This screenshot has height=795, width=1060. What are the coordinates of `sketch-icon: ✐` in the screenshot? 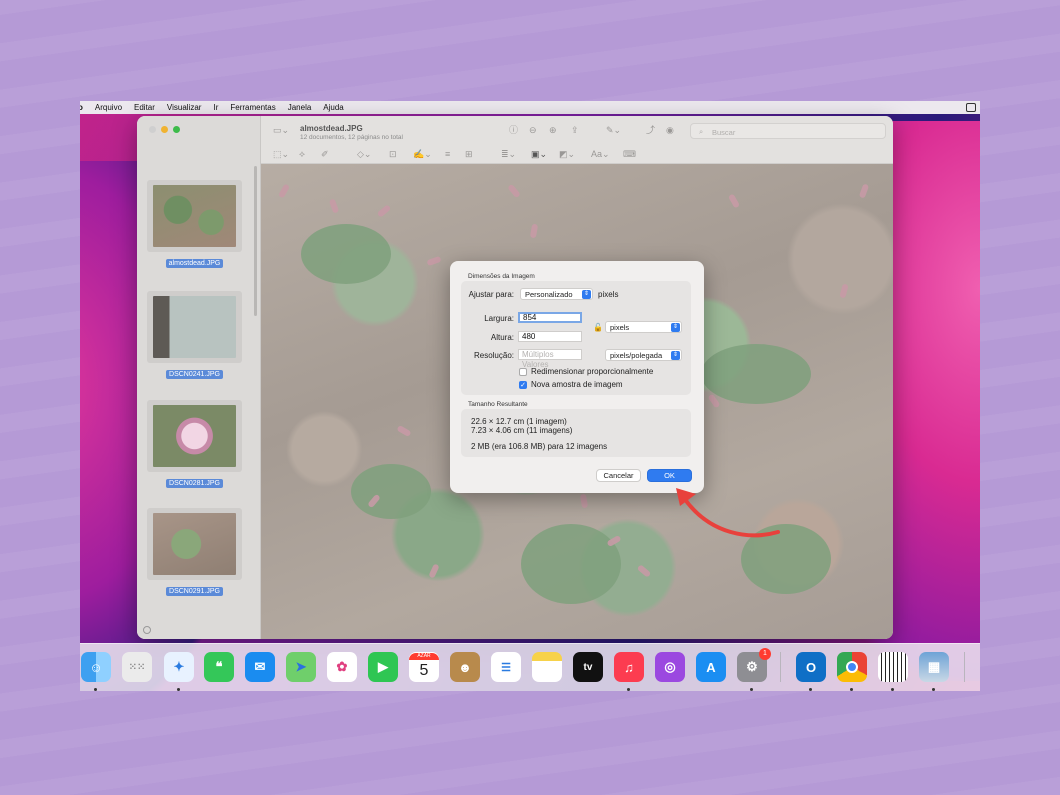 It's located at (325, 154).